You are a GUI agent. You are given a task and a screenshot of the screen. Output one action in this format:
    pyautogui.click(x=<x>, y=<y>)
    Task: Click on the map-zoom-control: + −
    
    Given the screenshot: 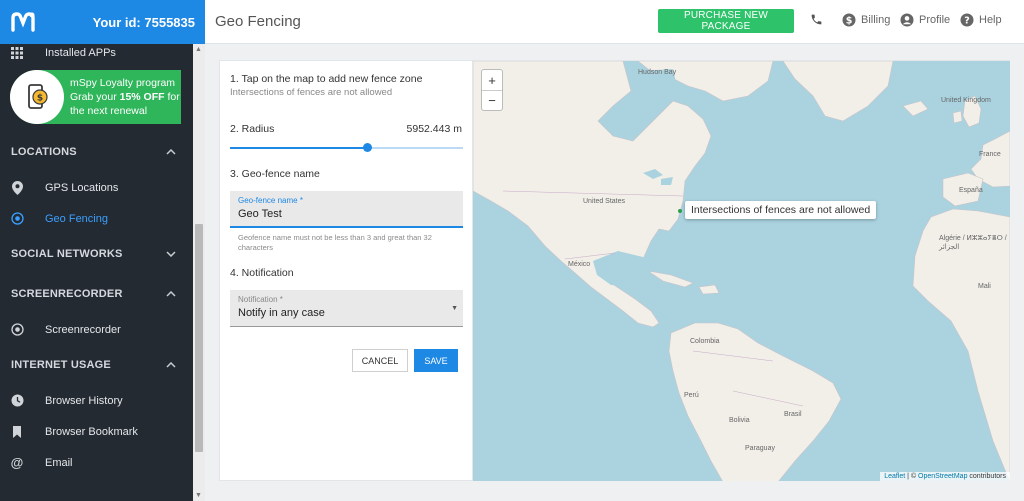 What is the action you would take?
    pyautogui.click(x=492, y=90)
    